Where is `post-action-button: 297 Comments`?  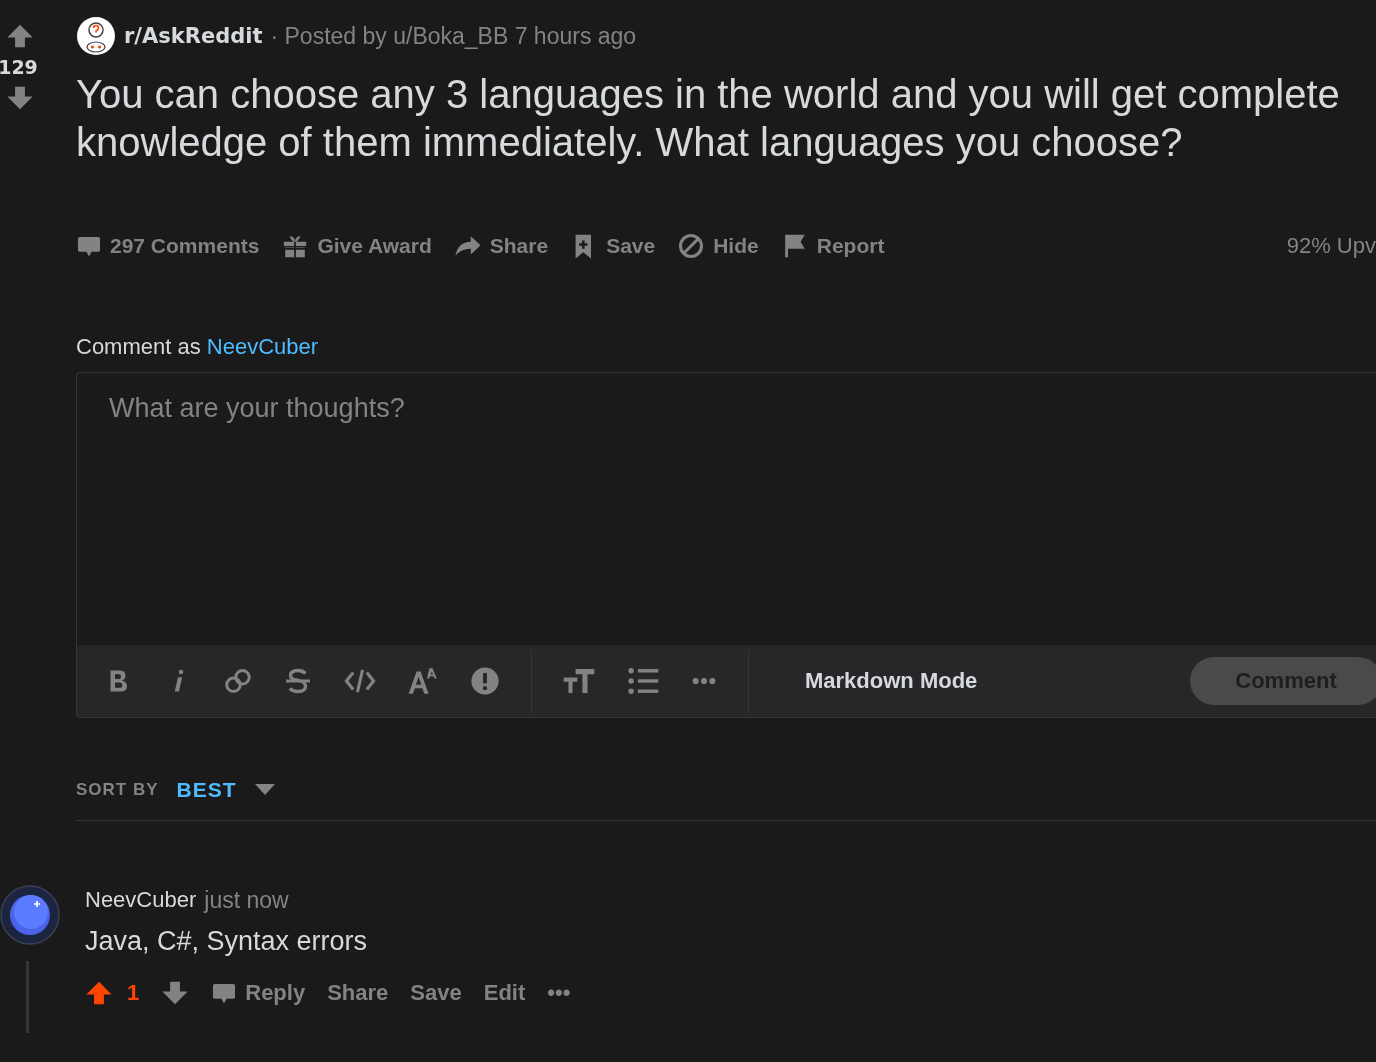 post-action-button: 297 Comments is located at coordinates (168, 246).